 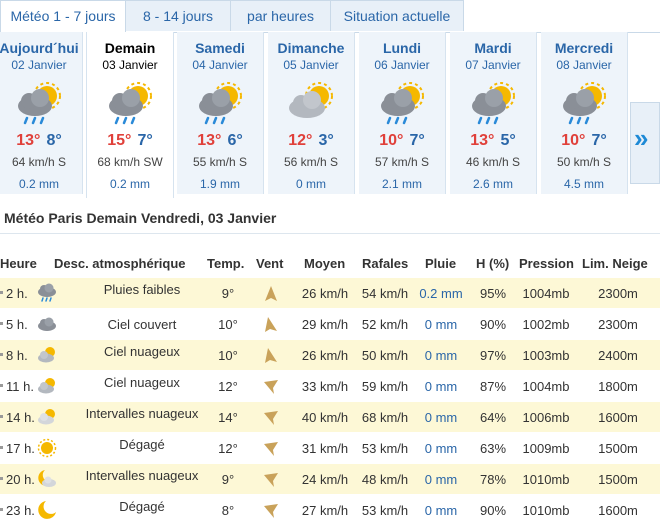 What do you see at coordinates (546, 355) in the screenshot?
I see `row-press: 1003mb` at bounding box center [546, 355].